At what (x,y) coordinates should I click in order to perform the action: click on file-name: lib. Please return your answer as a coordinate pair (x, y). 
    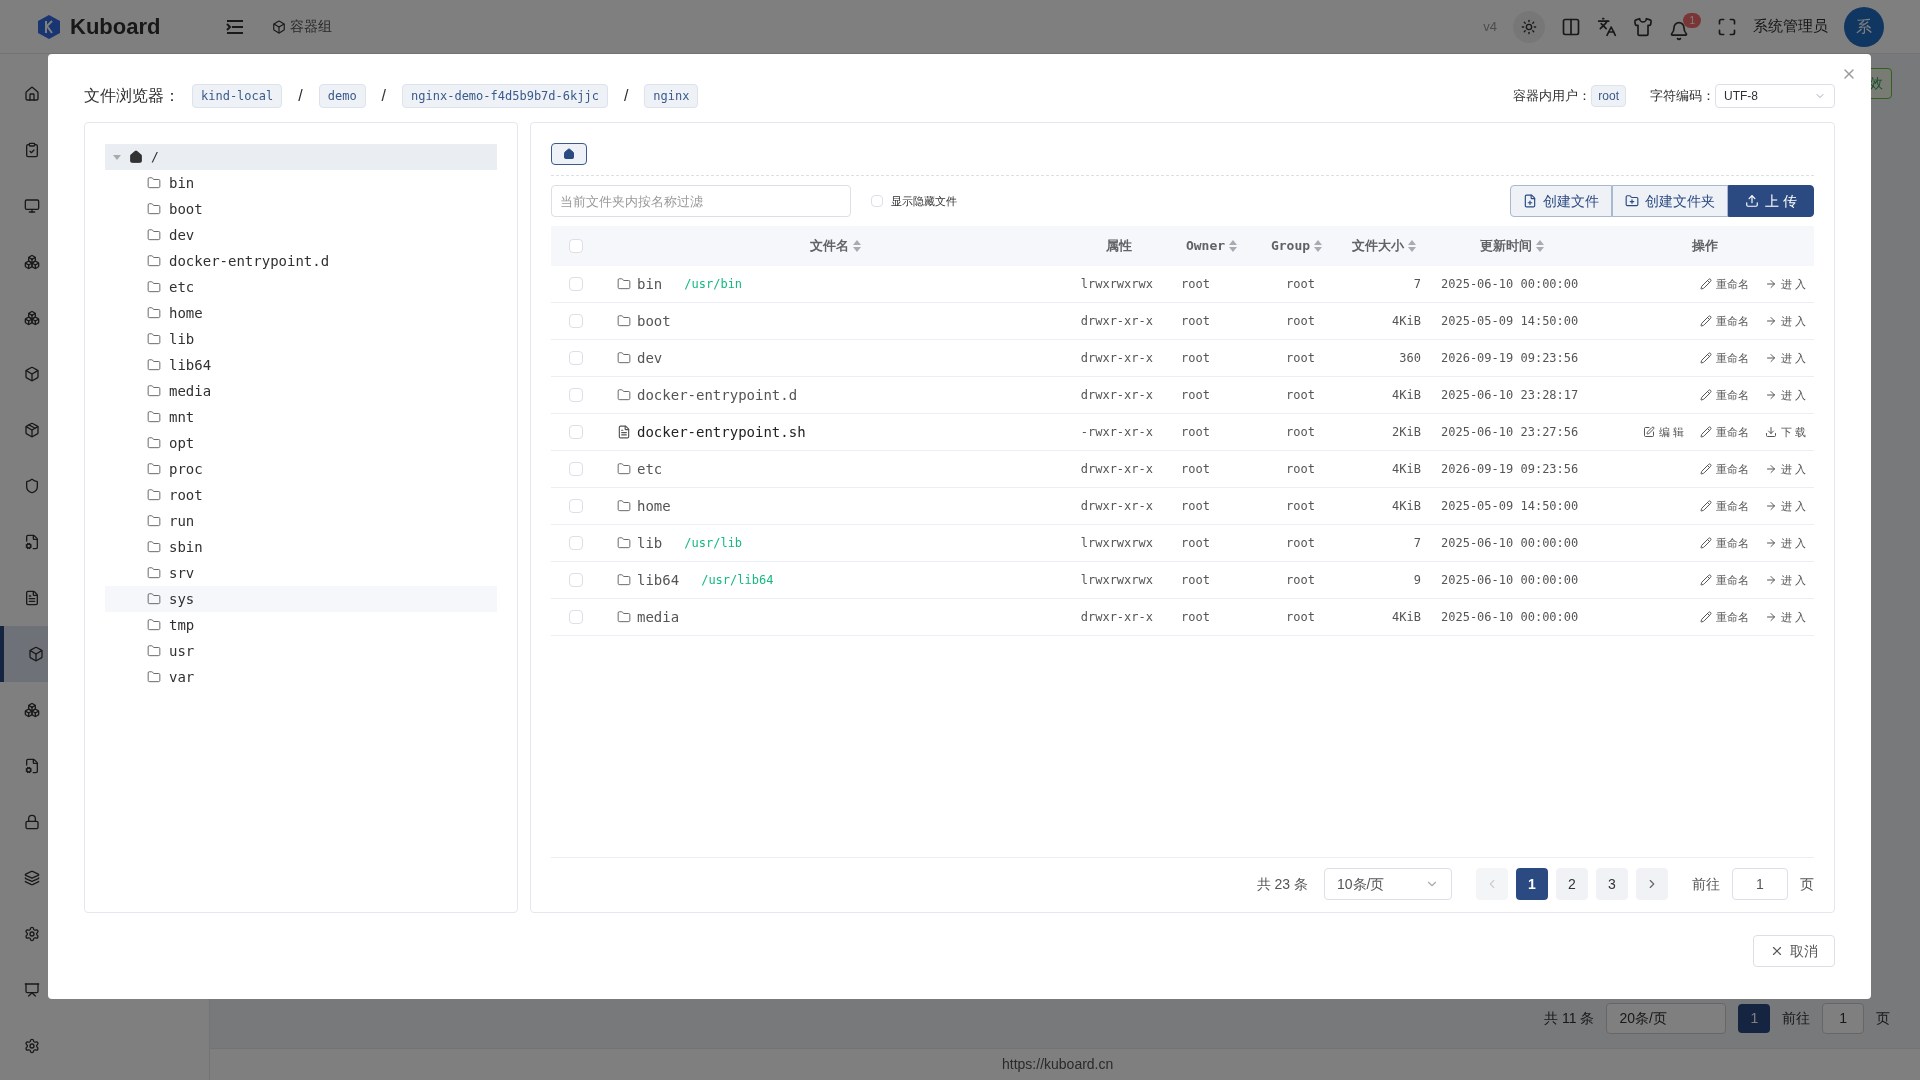
    Looking at the image, I should click on (650, 543).